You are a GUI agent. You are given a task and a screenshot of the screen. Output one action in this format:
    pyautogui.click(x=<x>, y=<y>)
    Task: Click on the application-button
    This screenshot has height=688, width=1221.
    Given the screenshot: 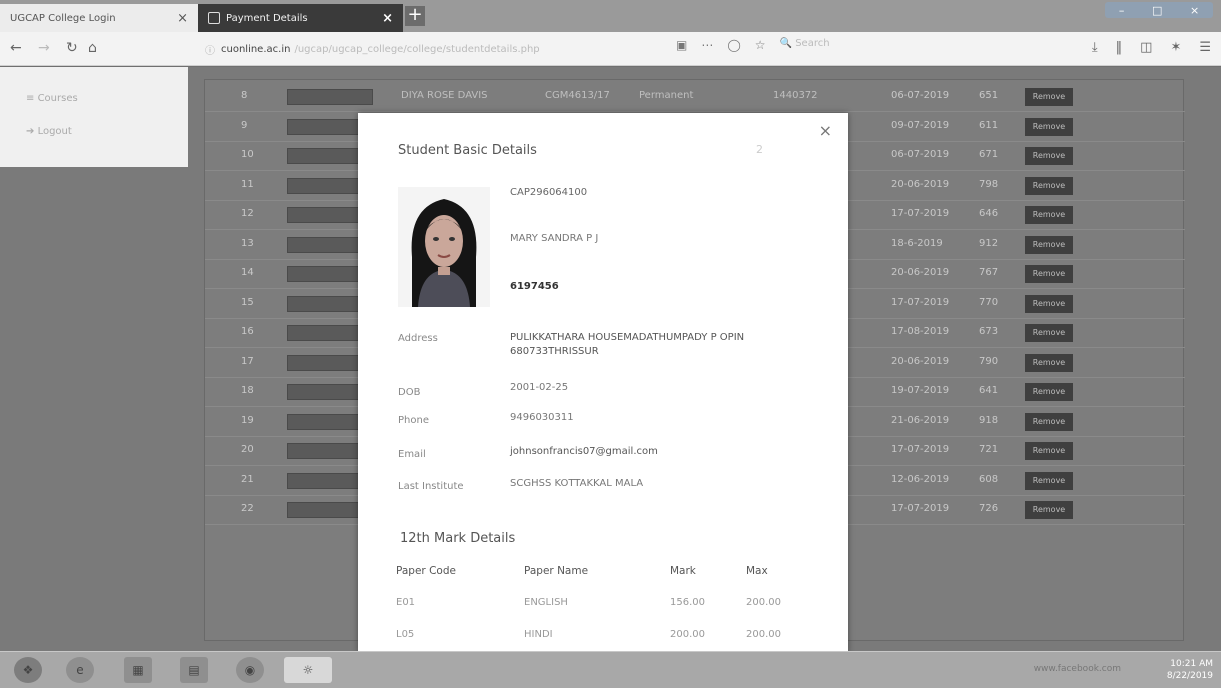 What is the action you would take?
    pyautogui.click(x=330, y=97)
    